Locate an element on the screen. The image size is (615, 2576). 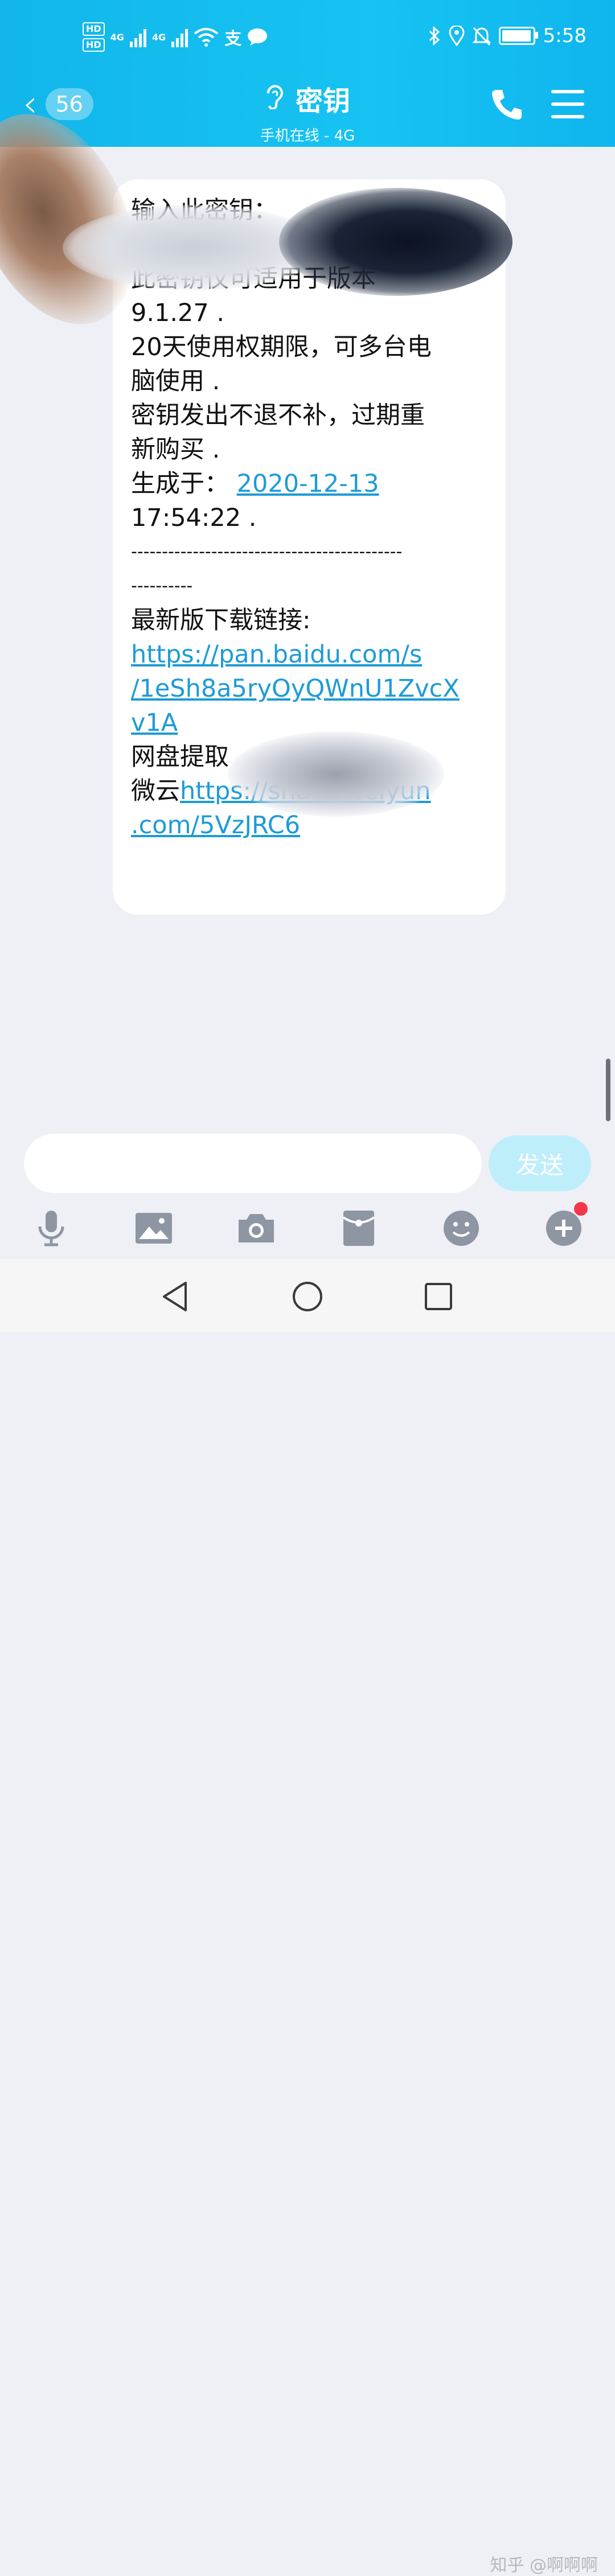
phone-icon is located at coordinates (507, 105).